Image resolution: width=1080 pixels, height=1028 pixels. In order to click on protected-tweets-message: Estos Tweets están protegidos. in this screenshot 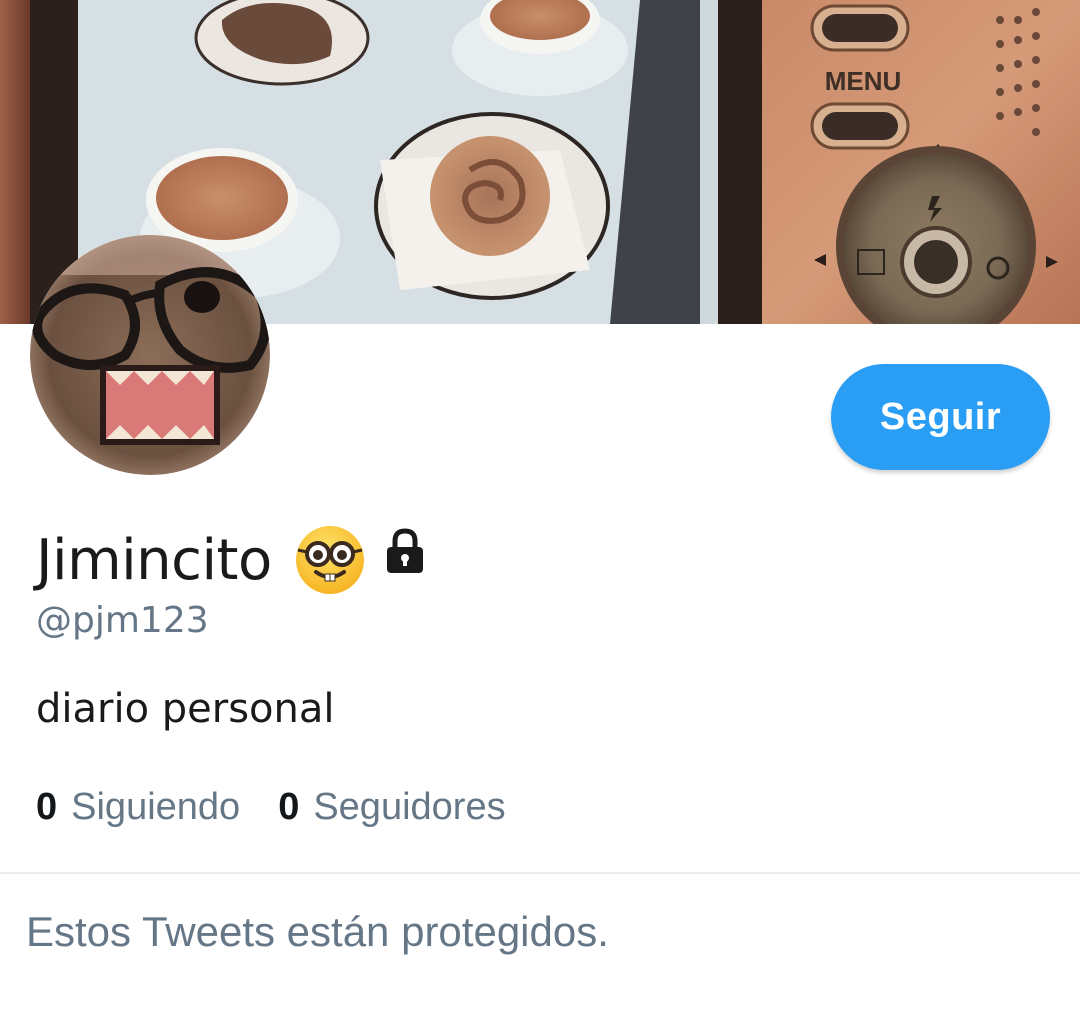, I will do `click(317, 931)`.